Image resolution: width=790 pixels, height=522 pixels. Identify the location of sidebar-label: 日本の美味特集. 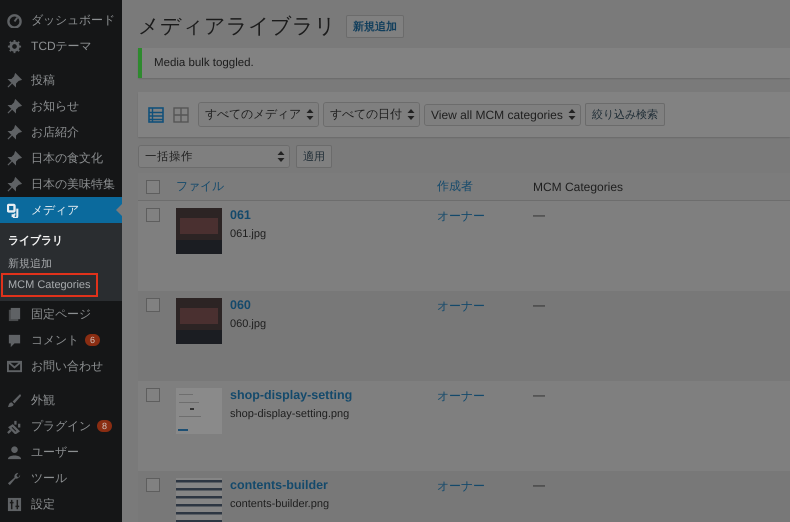
(73, 184).